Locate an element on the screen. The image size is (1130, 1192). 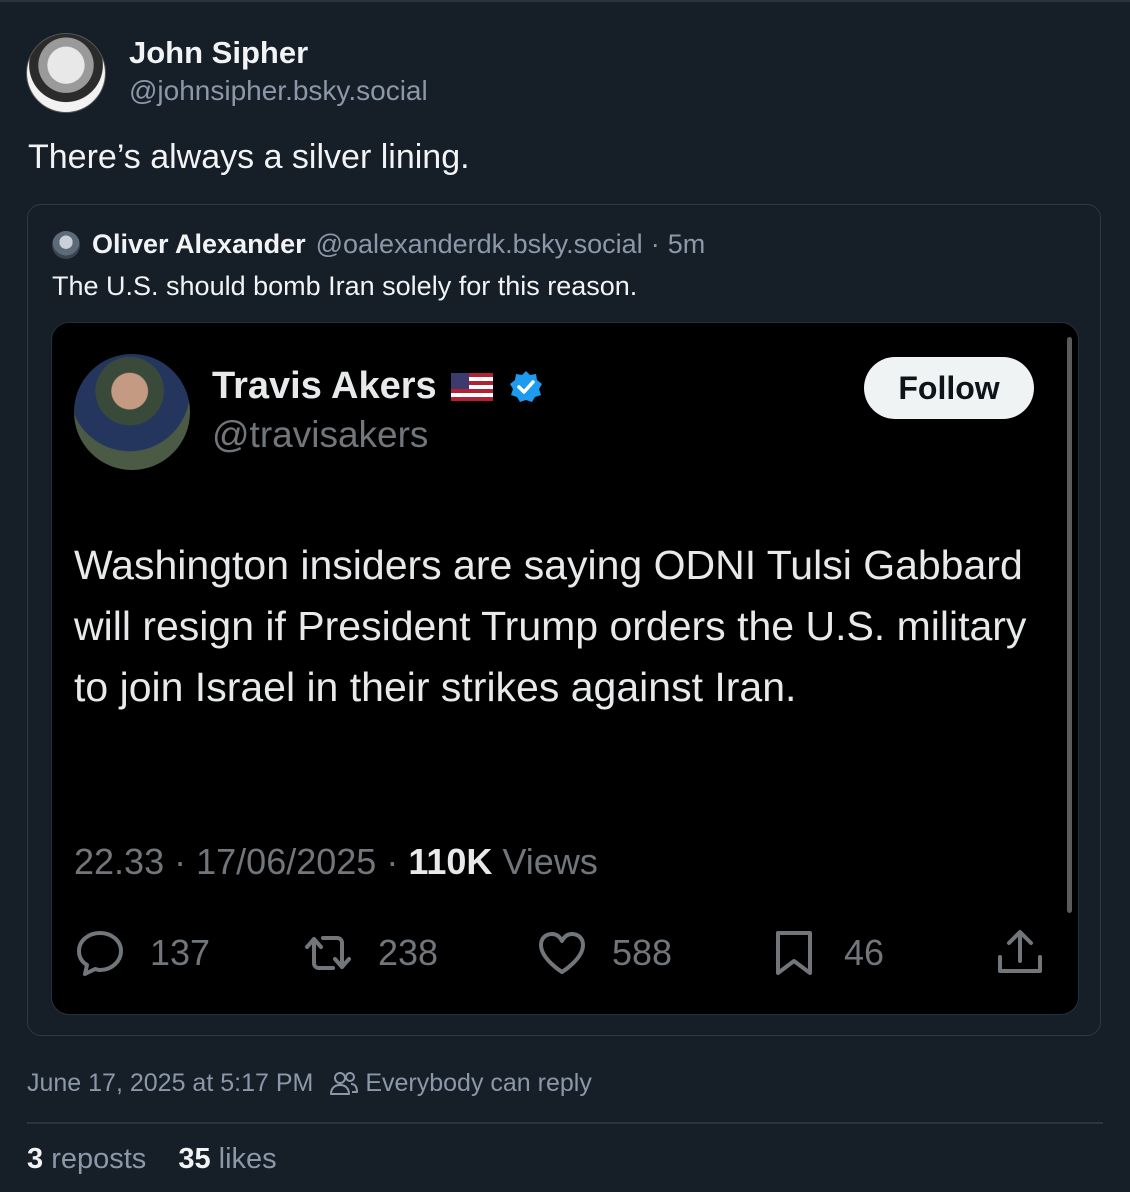
share-icon is located at coordinates (1020, 951).